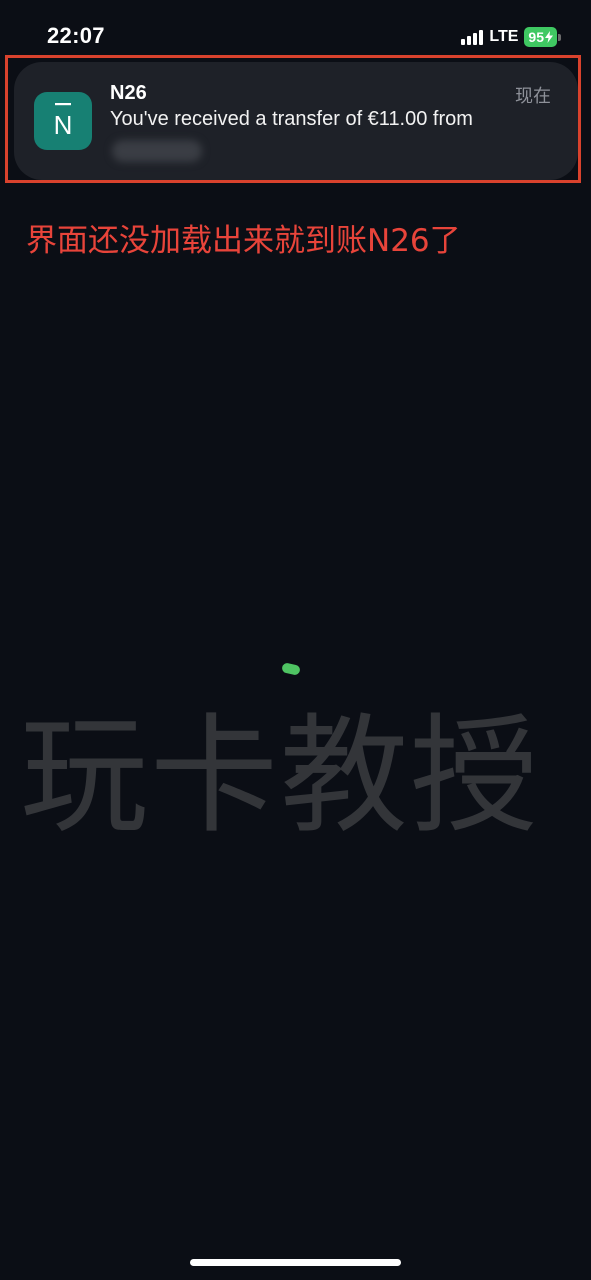 This screenshot has height=1280, width=591. What do you see at coordinates (504, 36) in the screenshot?
I see `network-type-label: LTE` at bounding box center [504, 36].